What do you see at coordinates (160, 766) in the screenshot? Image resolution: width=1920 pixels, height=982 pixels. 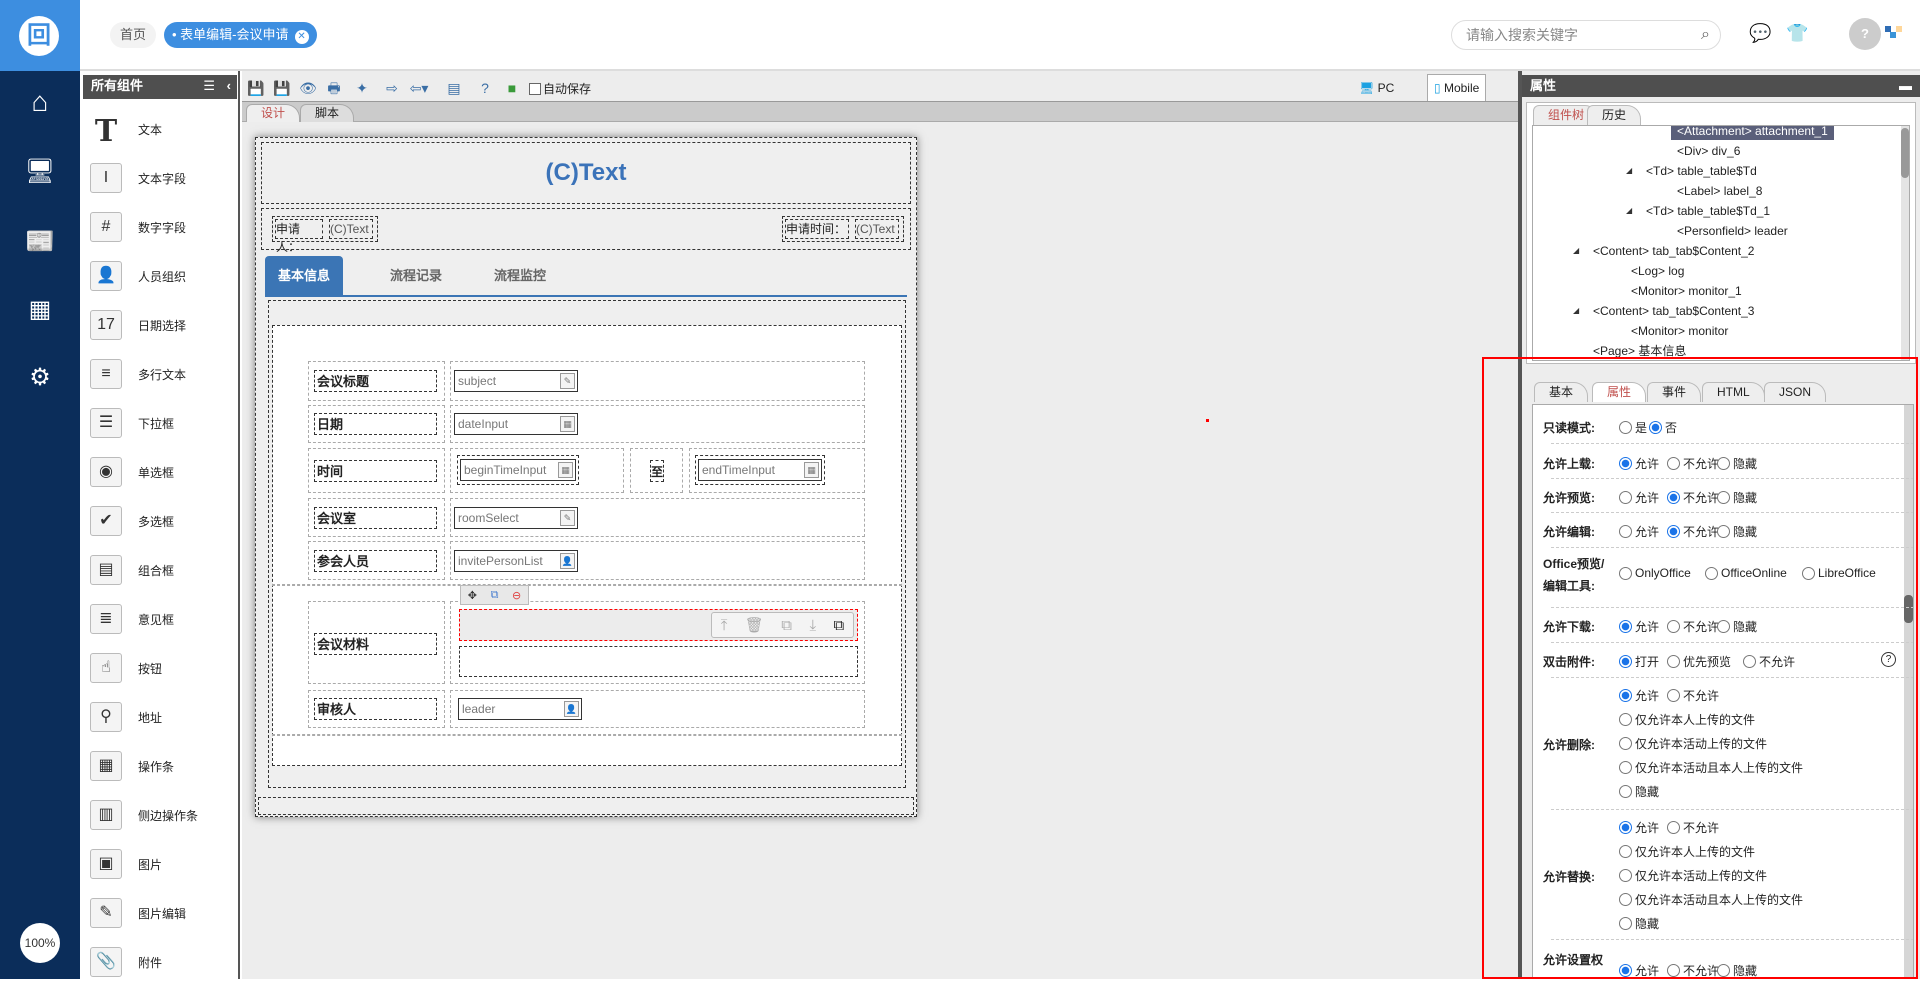 I see `palette-item: ▦ 操作条` at bounding box center [160, 766].